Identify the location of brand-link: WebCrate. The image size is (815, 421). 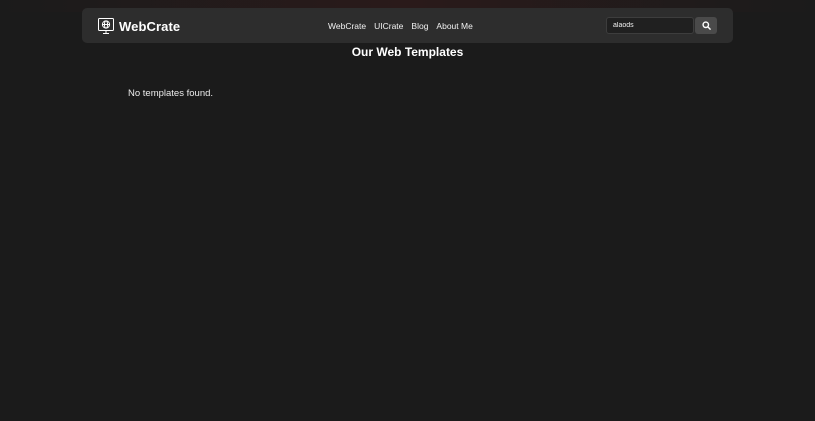
(138, 26).